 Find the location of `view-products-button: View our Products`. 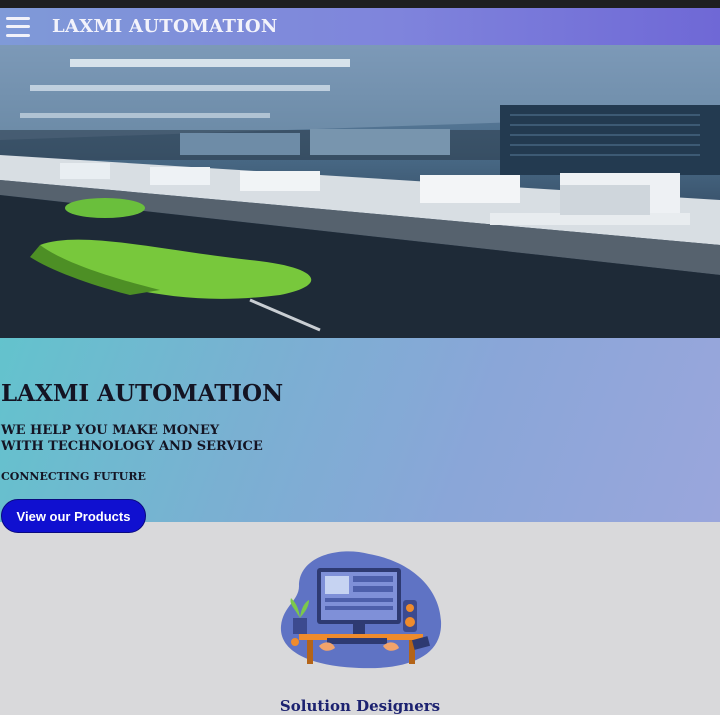

view-products-button: View our Products is located at coordinates (73, 516).